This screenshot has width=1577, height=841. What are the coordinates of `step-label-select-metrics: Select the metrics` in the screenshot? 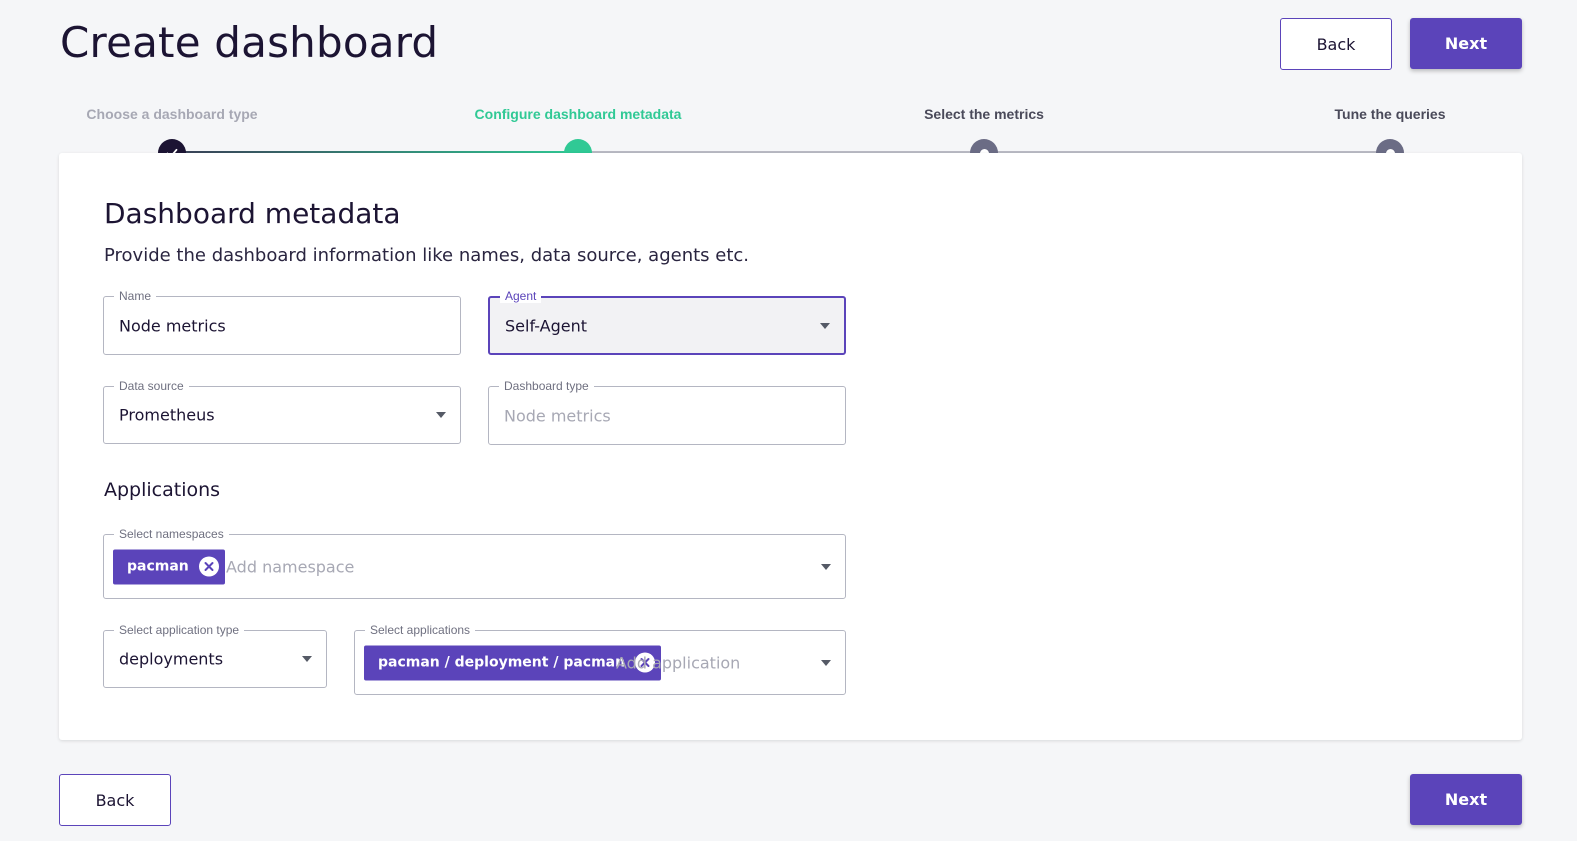 It's located at (984, 114).